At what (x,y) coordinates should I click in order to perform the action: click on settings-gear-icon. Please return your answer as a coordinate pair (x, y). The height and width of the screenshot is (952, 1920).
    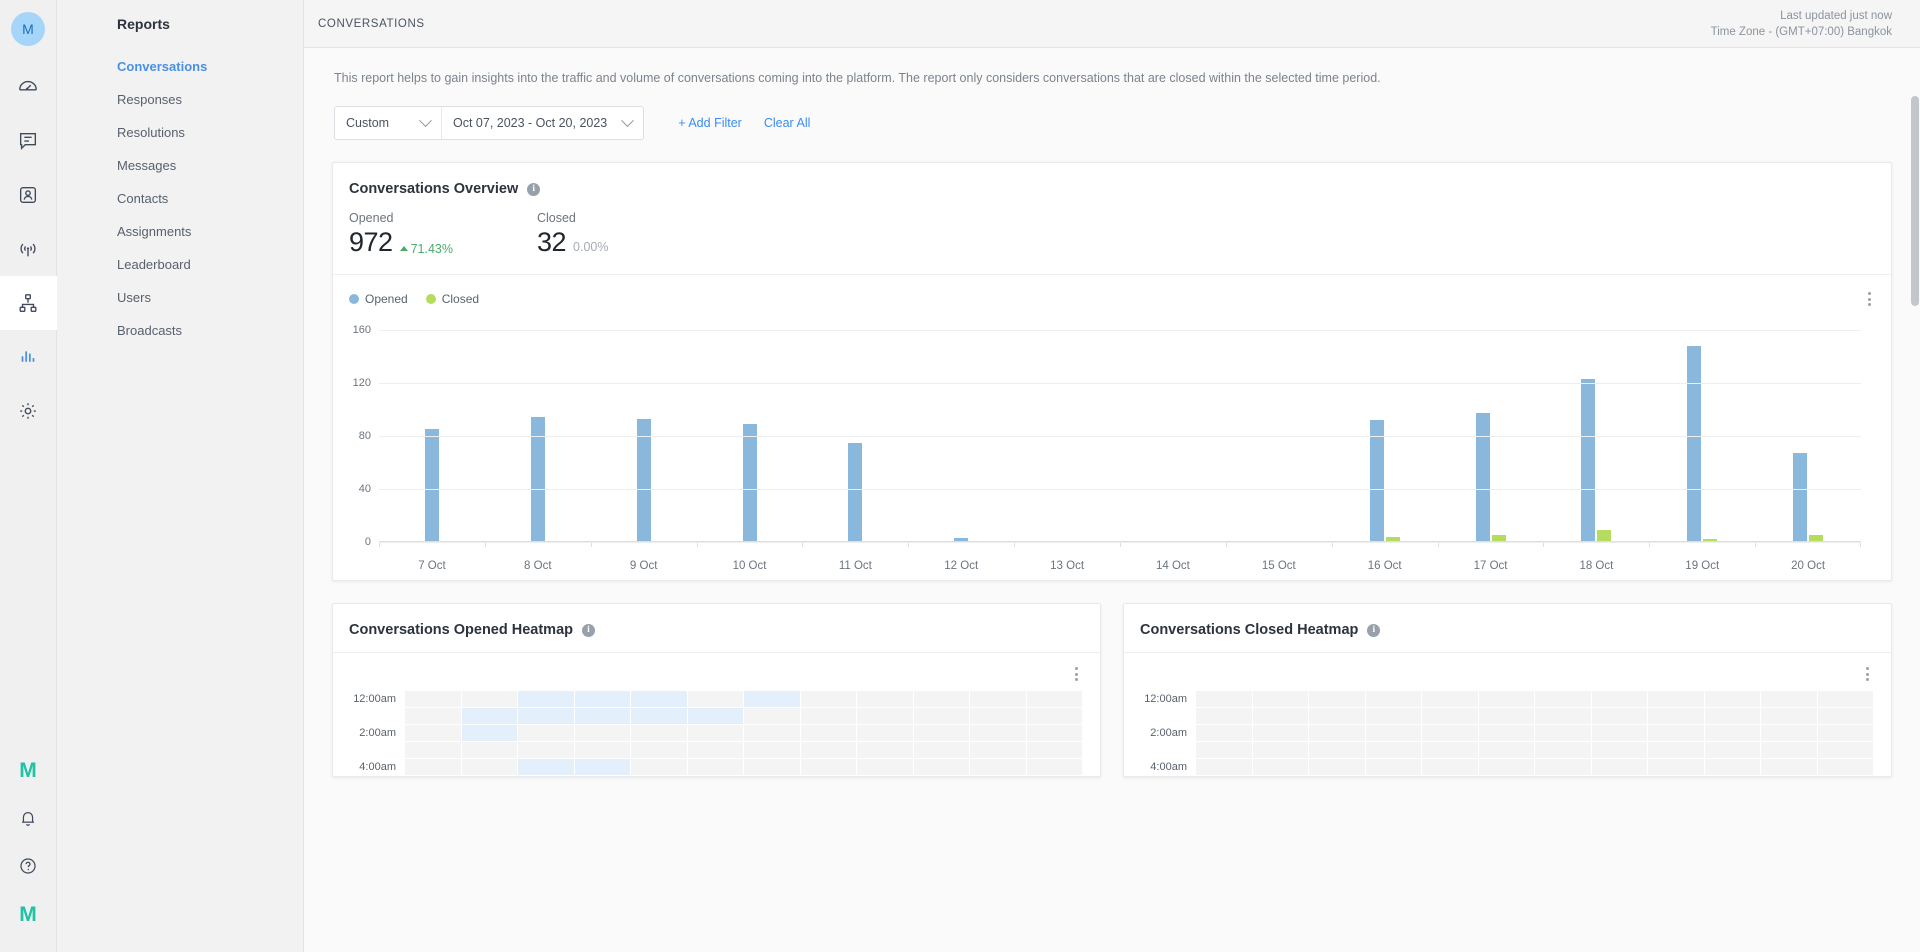
    Looking at the image, I should click on (28, 411).